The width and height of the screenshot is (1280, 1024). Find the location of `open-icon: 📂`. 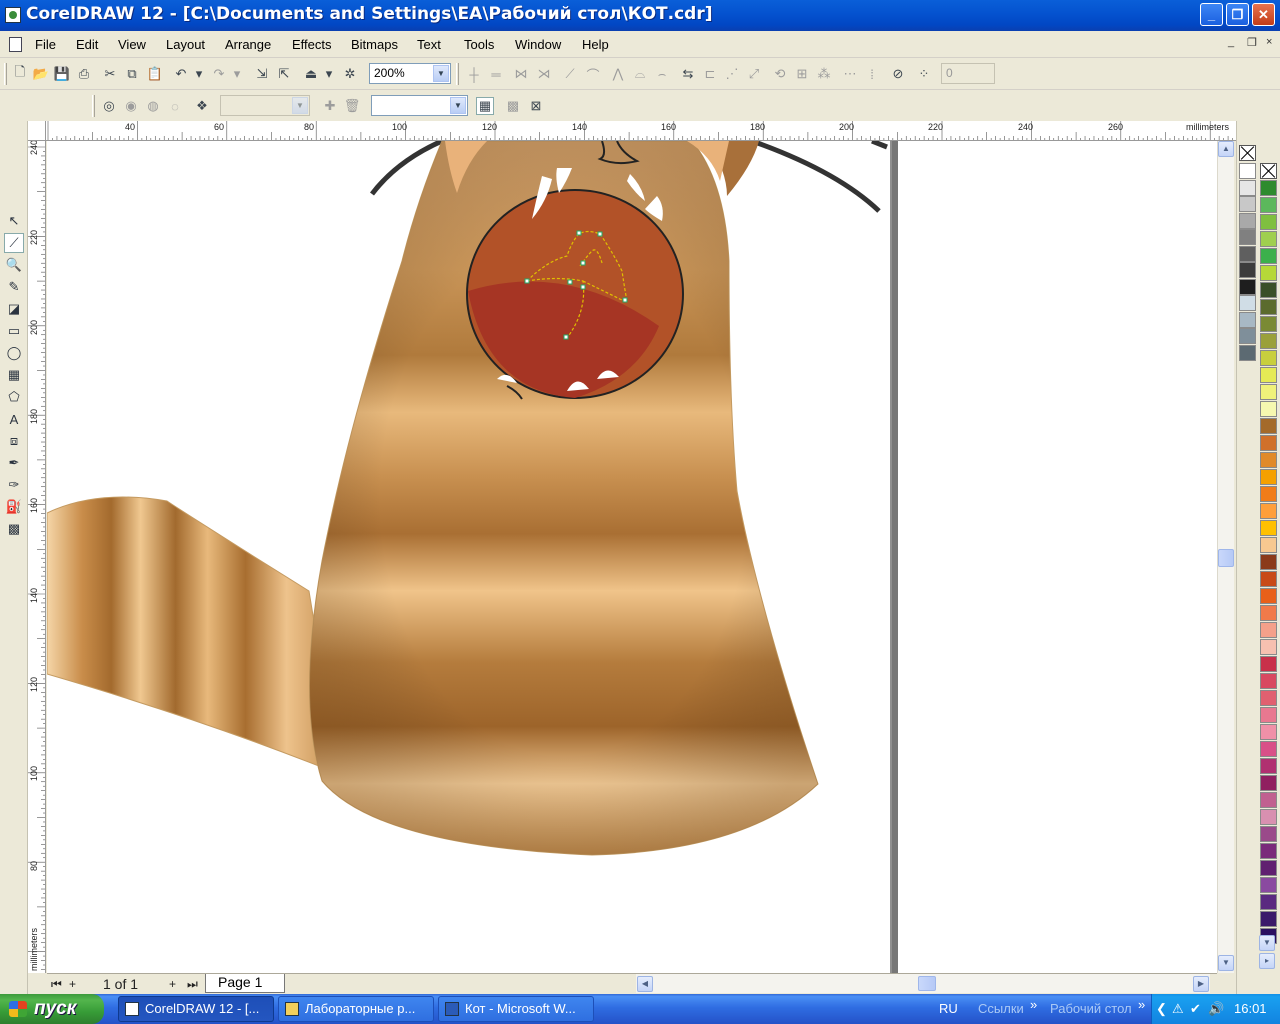

open-icon: 📂 is located at coordinates (41, 74).